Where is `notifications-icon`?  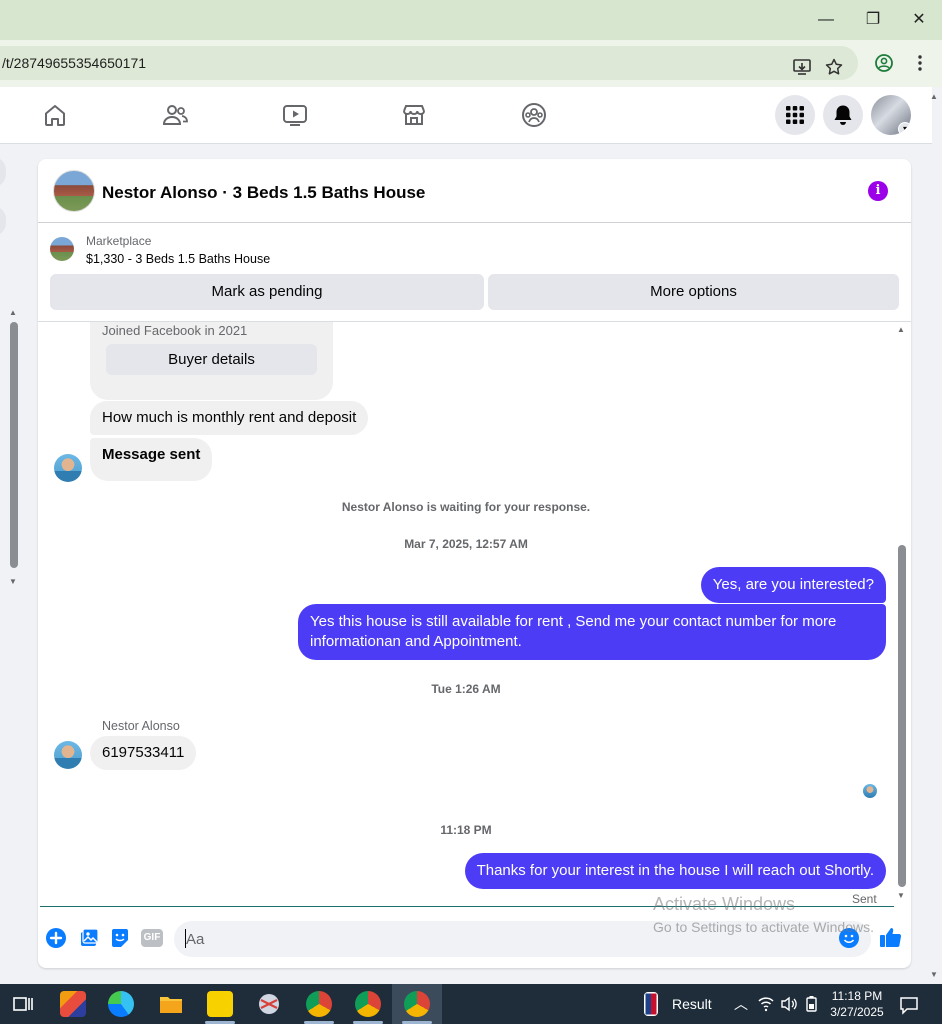
notifications-icon is located at coordinates (843, 115).